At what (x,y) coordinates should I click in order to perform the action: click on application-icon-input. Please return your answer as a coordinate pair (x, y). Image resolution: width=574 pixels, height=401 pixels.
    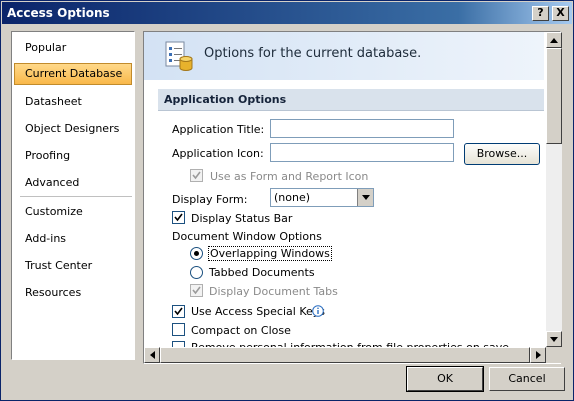
    Looking at the image, I should click on (362, 152).